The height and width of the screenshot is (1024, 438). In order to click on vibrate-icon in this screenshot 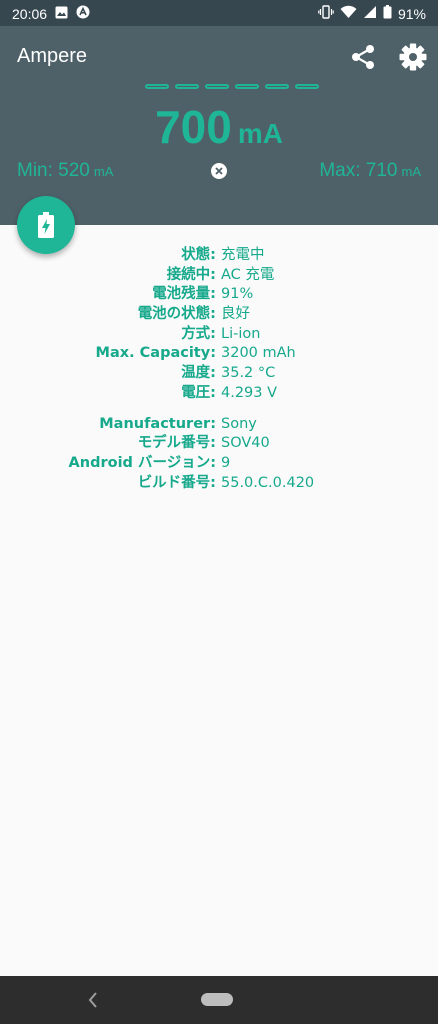, I will do `click(326, 13)`.